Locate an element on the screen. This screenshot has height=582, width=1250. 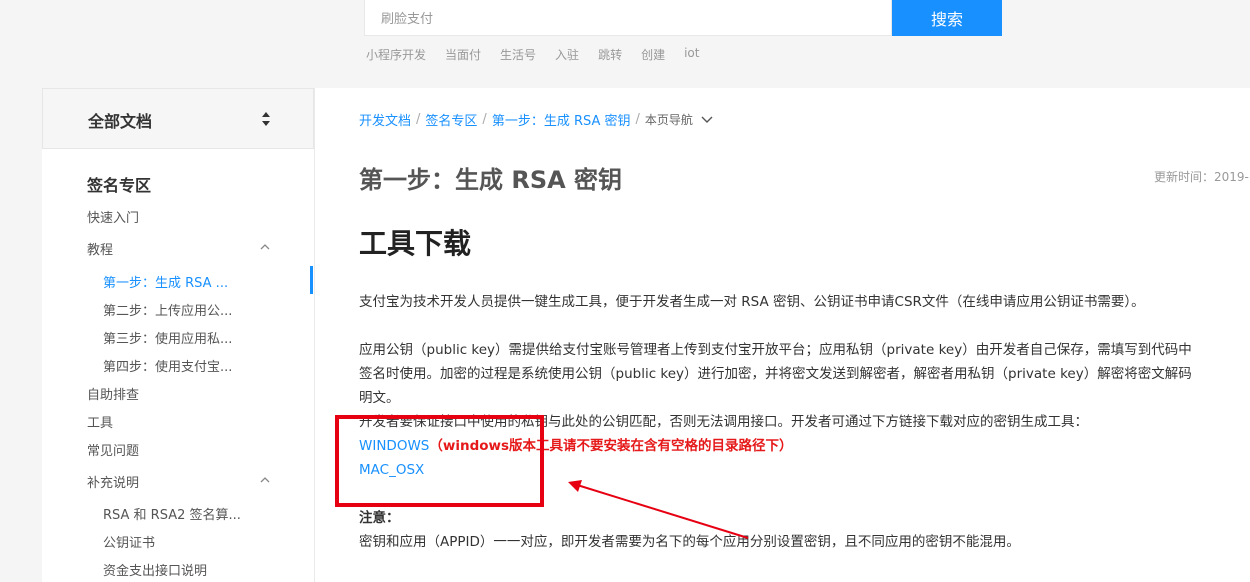
sidebar-item-tools: 工具 is located at coordinates (100, 421).